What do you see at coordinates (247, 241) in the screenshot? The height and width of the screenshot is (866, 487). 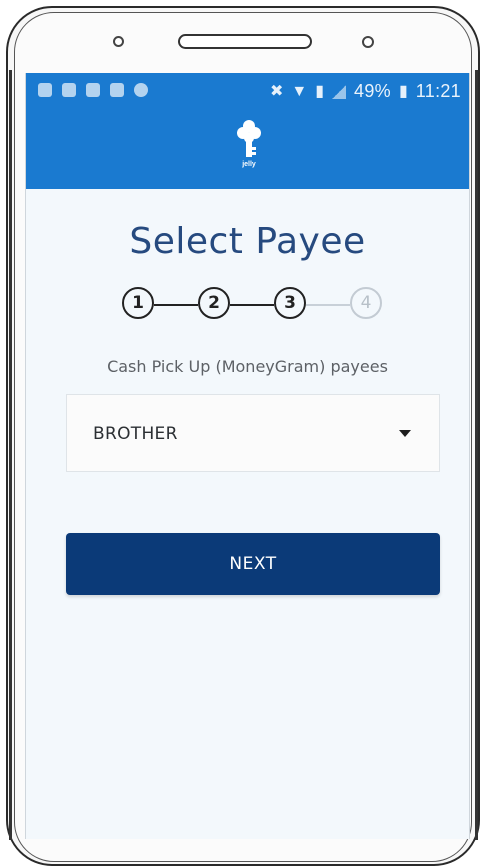 I see `page-title: Select Payee` at bounding box center [247, 241].